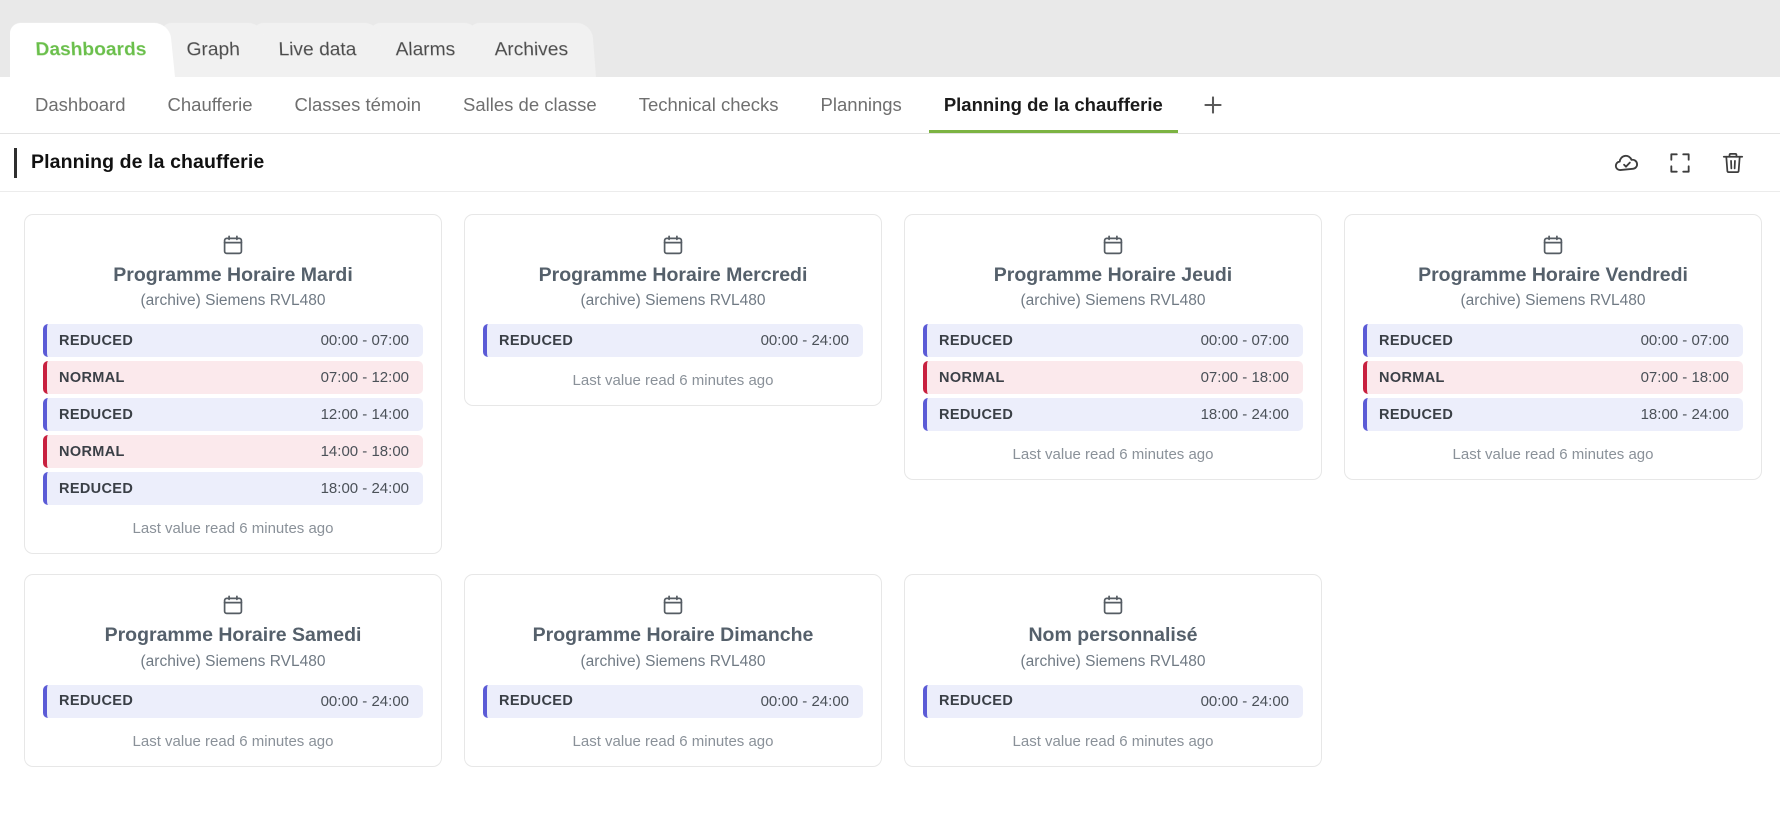 The width and height of the screenshot is (1780, 831). Describe the element at coordinates (210, 105) in the screenshot. I see `dashboard-tab-chaufferie: Chaufferie` at that location.